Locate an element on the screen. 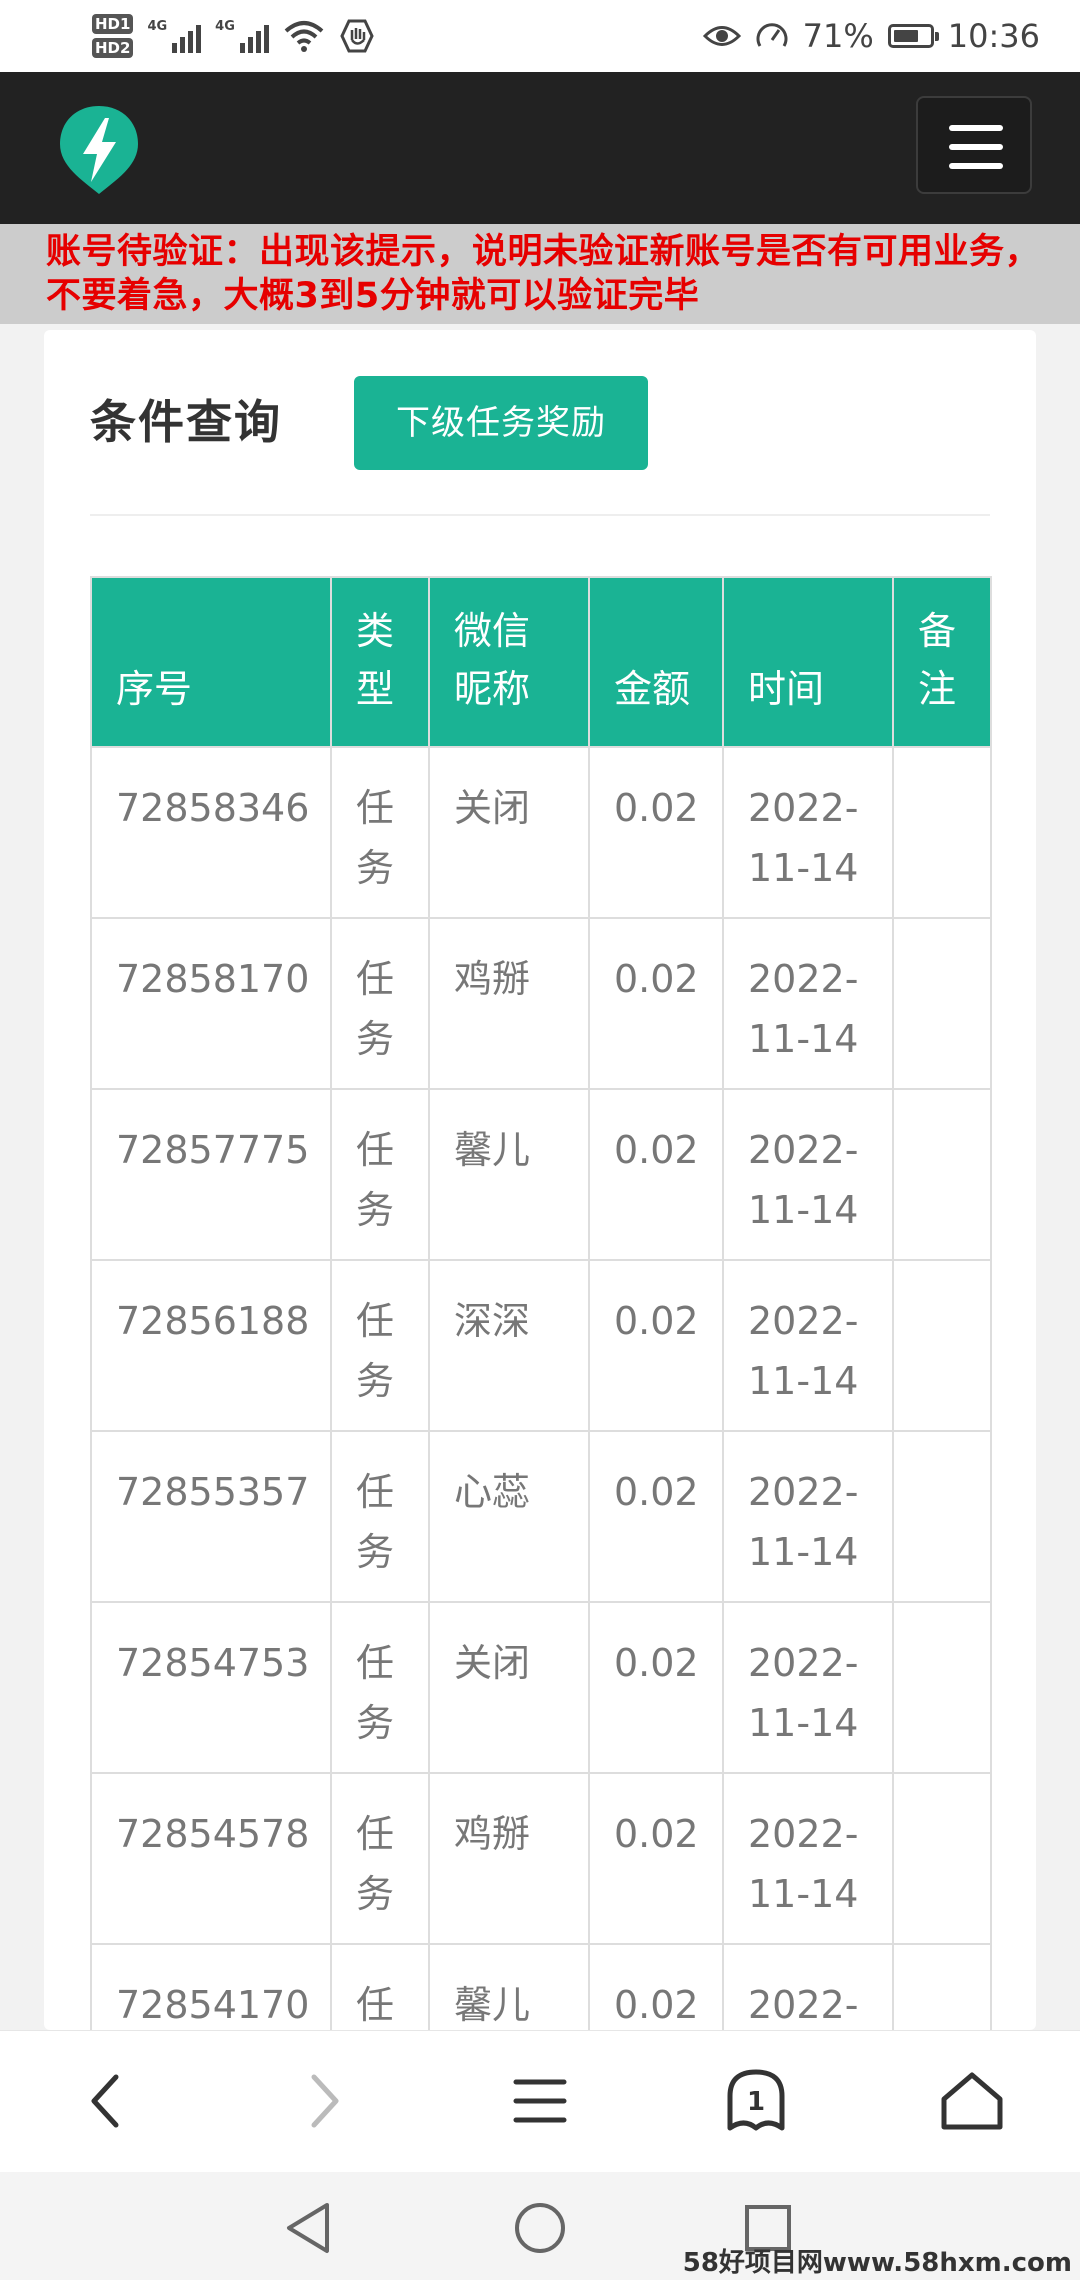 The image size is (1080, 2280). header-serial: 序号 is located at coordinates (211, 662).